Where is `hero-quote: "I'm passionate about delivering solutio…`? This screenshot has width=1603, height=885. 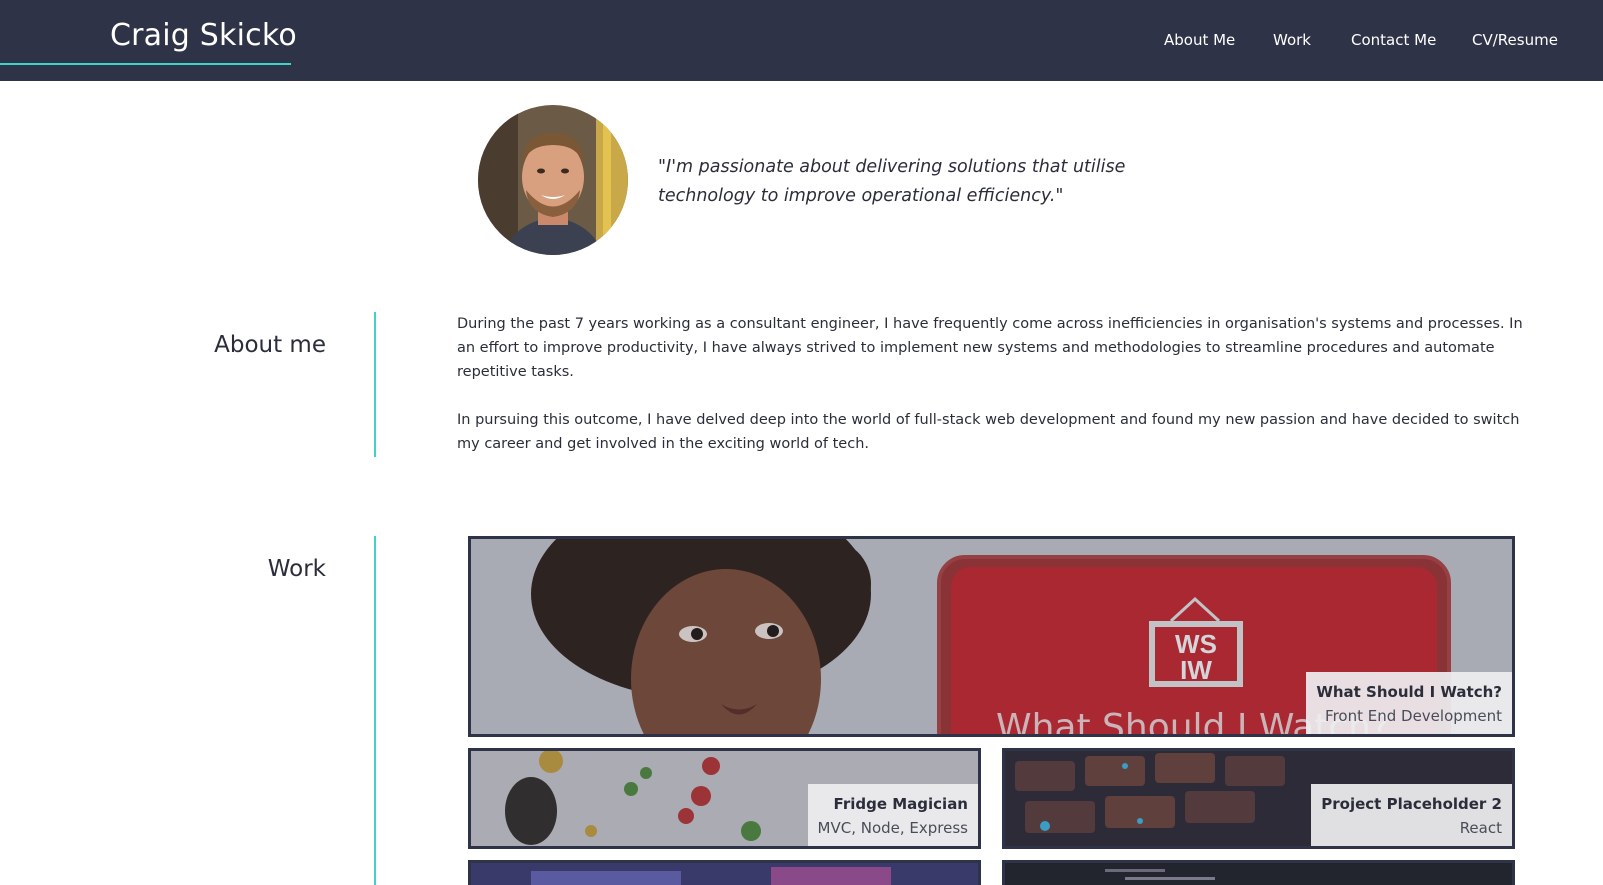 hero-quote: "I'm passionate about delivering solutio… is located at coordinates (892, 181).